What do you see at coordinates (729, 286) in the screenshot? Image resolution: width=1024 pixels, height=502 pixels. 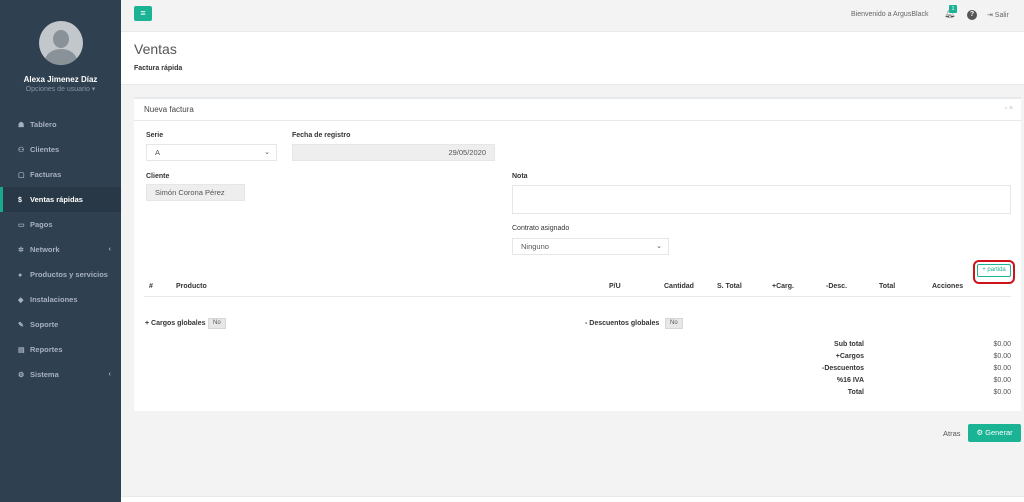 I see `table-header-stotal: S. Total` at bounding box center [729, 286].